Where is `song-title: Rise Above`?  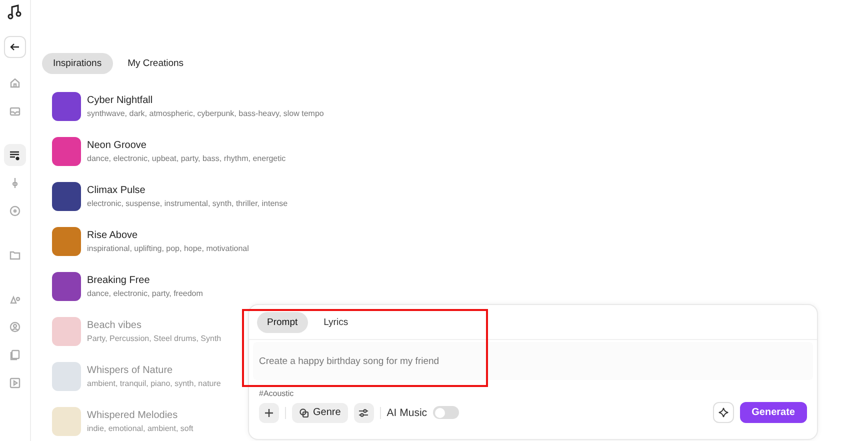 song-title: Rise Above is located at coordinates (168, 235).